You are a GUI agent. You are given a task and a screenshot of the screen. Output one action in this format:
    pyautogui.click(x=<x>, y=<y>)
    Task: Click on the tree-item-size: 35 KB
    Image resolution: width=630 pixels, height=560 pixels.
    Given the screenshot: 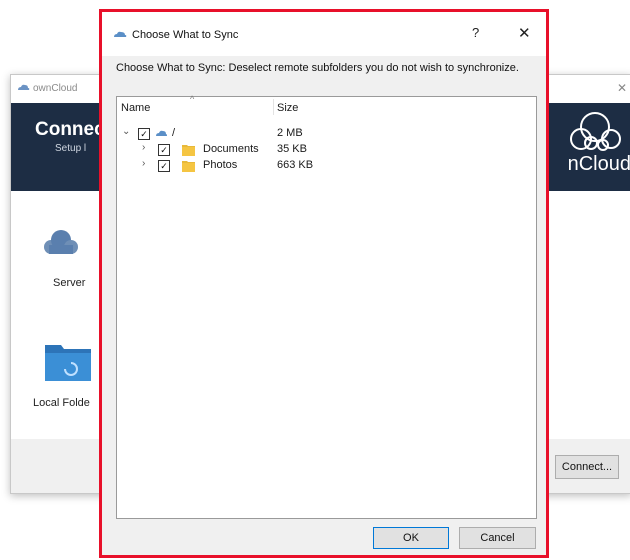 What is the action you would take?
    pyautogui.click(x=292, y=149)
    